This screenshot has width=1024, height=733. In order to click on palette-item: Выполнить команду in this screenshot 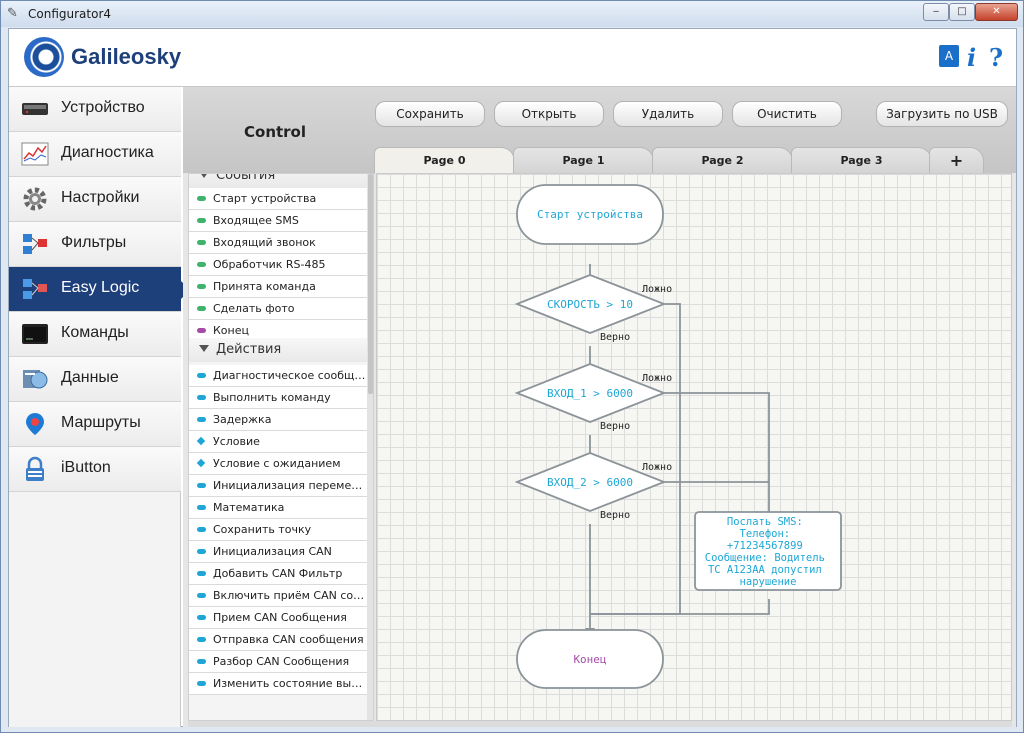, I will do `click(278, 398)`.